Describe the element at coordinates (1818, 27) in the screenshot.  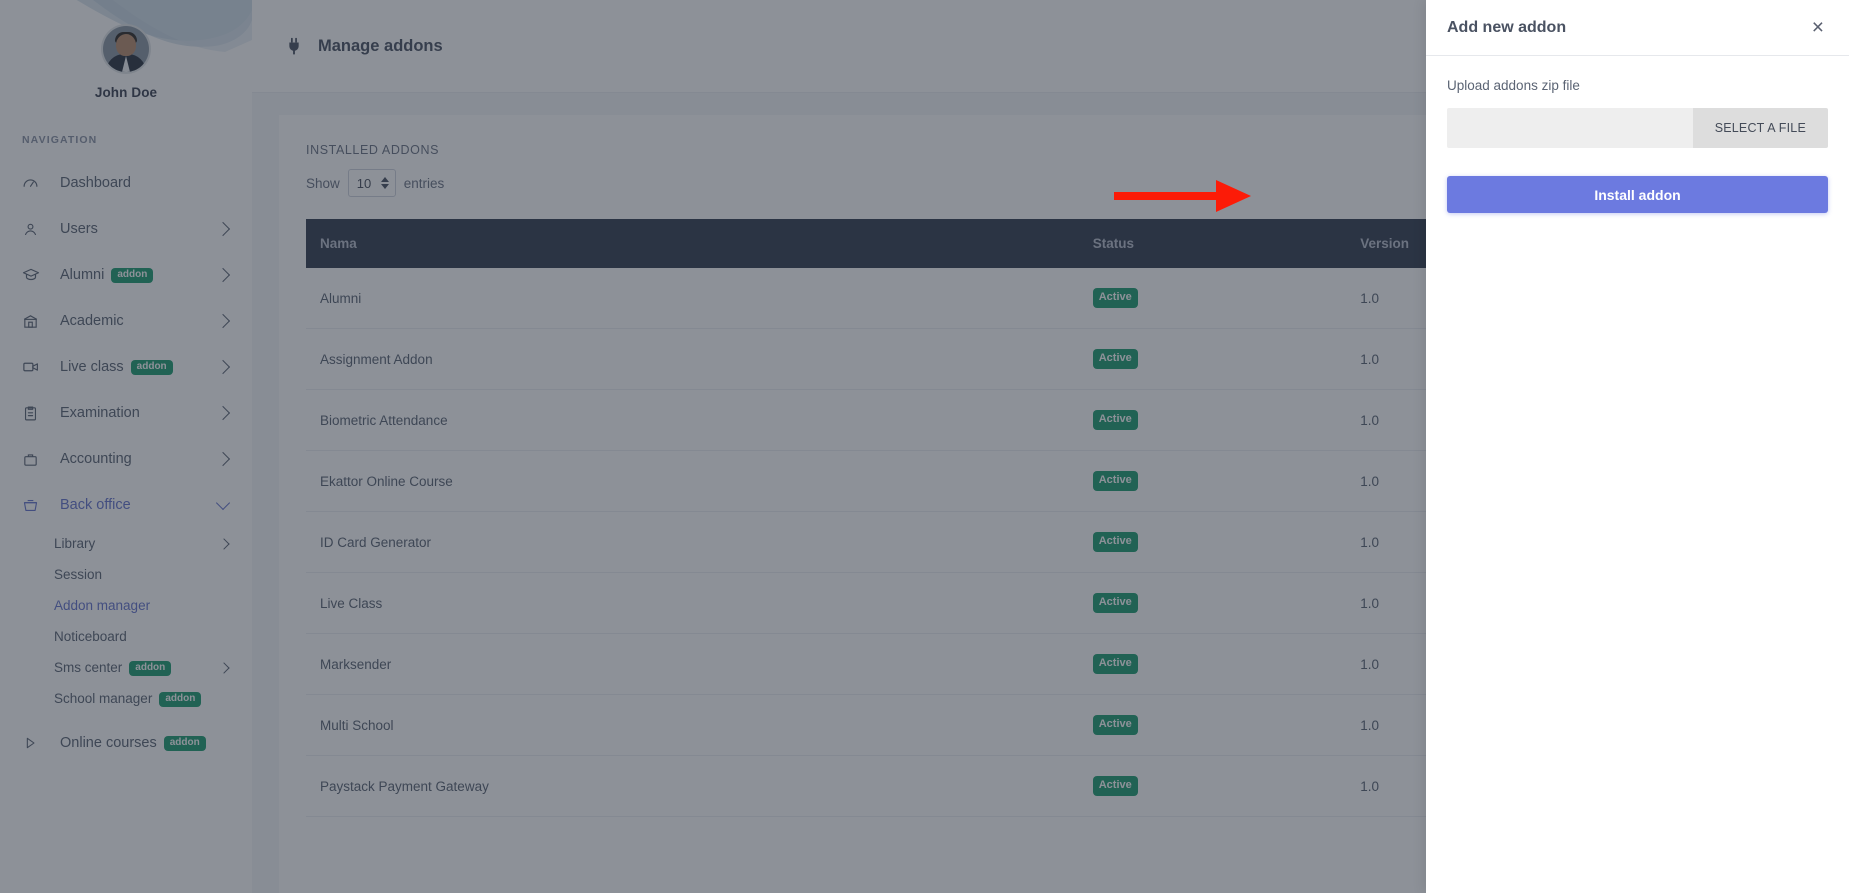
I see `close-icon: ×` at that location.